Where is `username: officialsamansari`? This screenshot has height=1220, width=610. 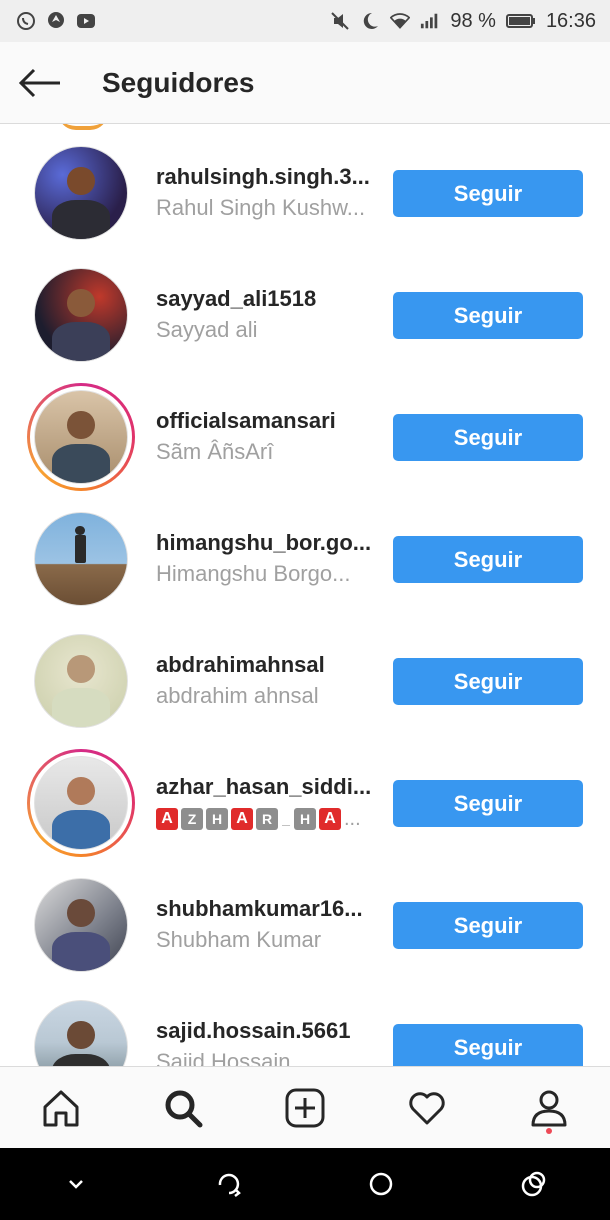 username: officialsamansari is located at coordinates (264, 421).